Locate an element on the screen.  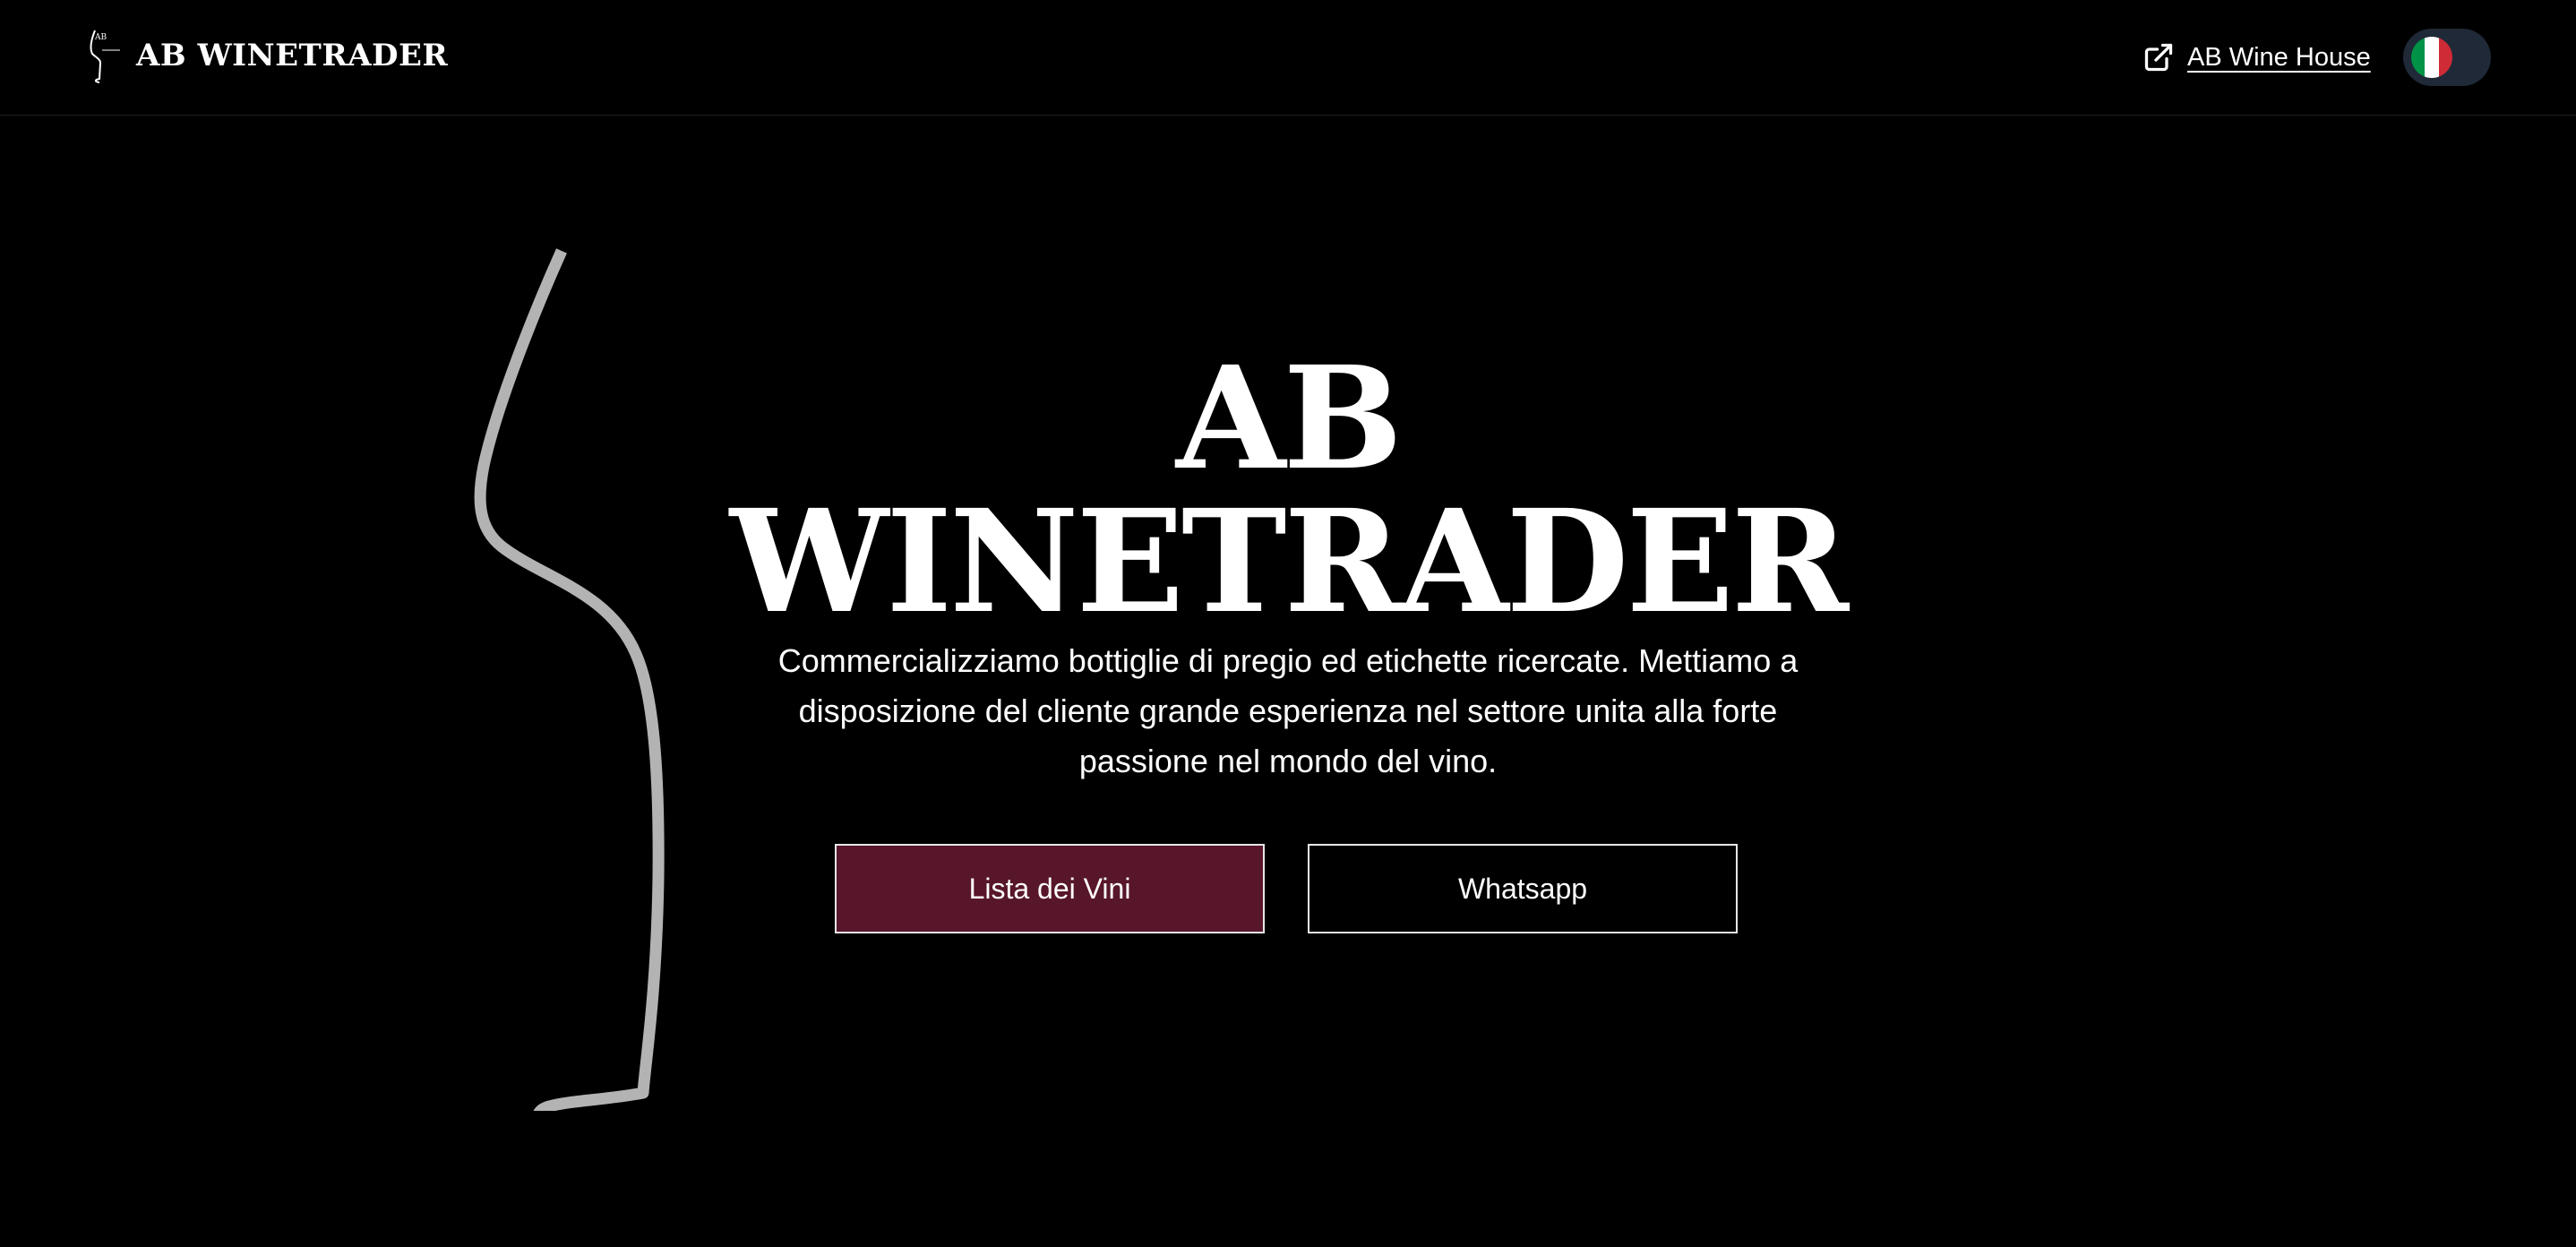
hero-title-line-1: AB is located at coordinates (1289, 419).